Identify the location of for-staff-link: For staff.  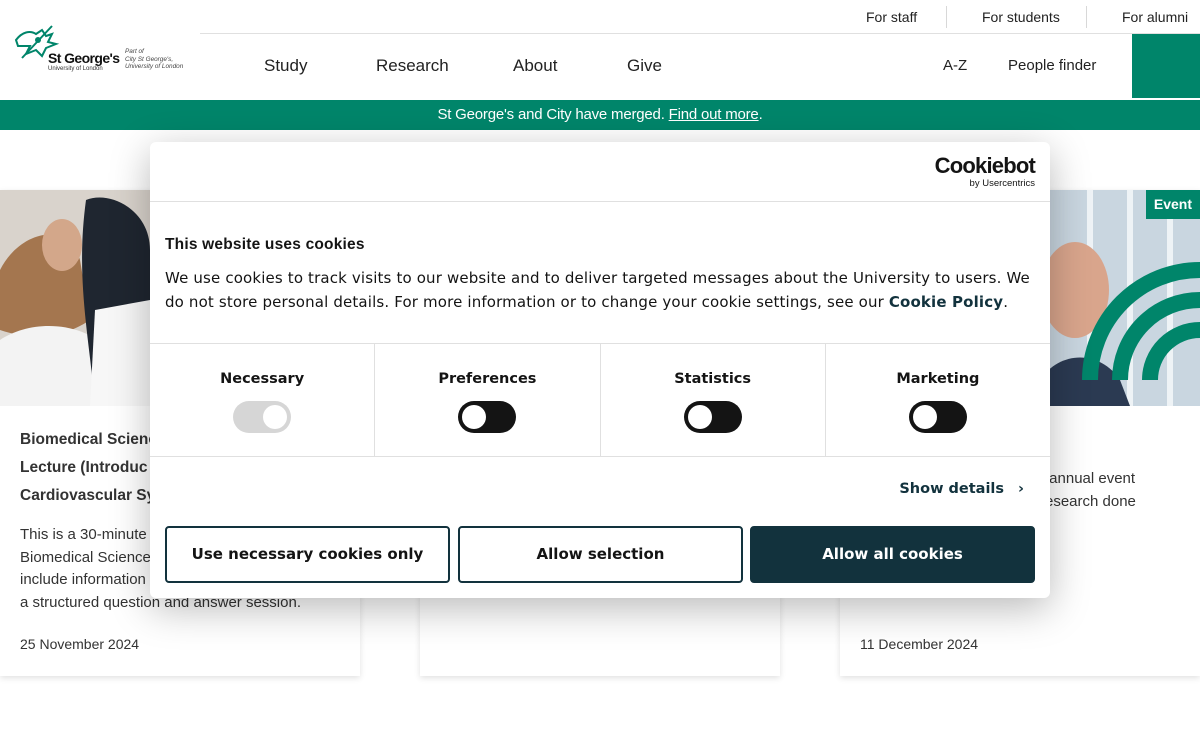
(891, 17).